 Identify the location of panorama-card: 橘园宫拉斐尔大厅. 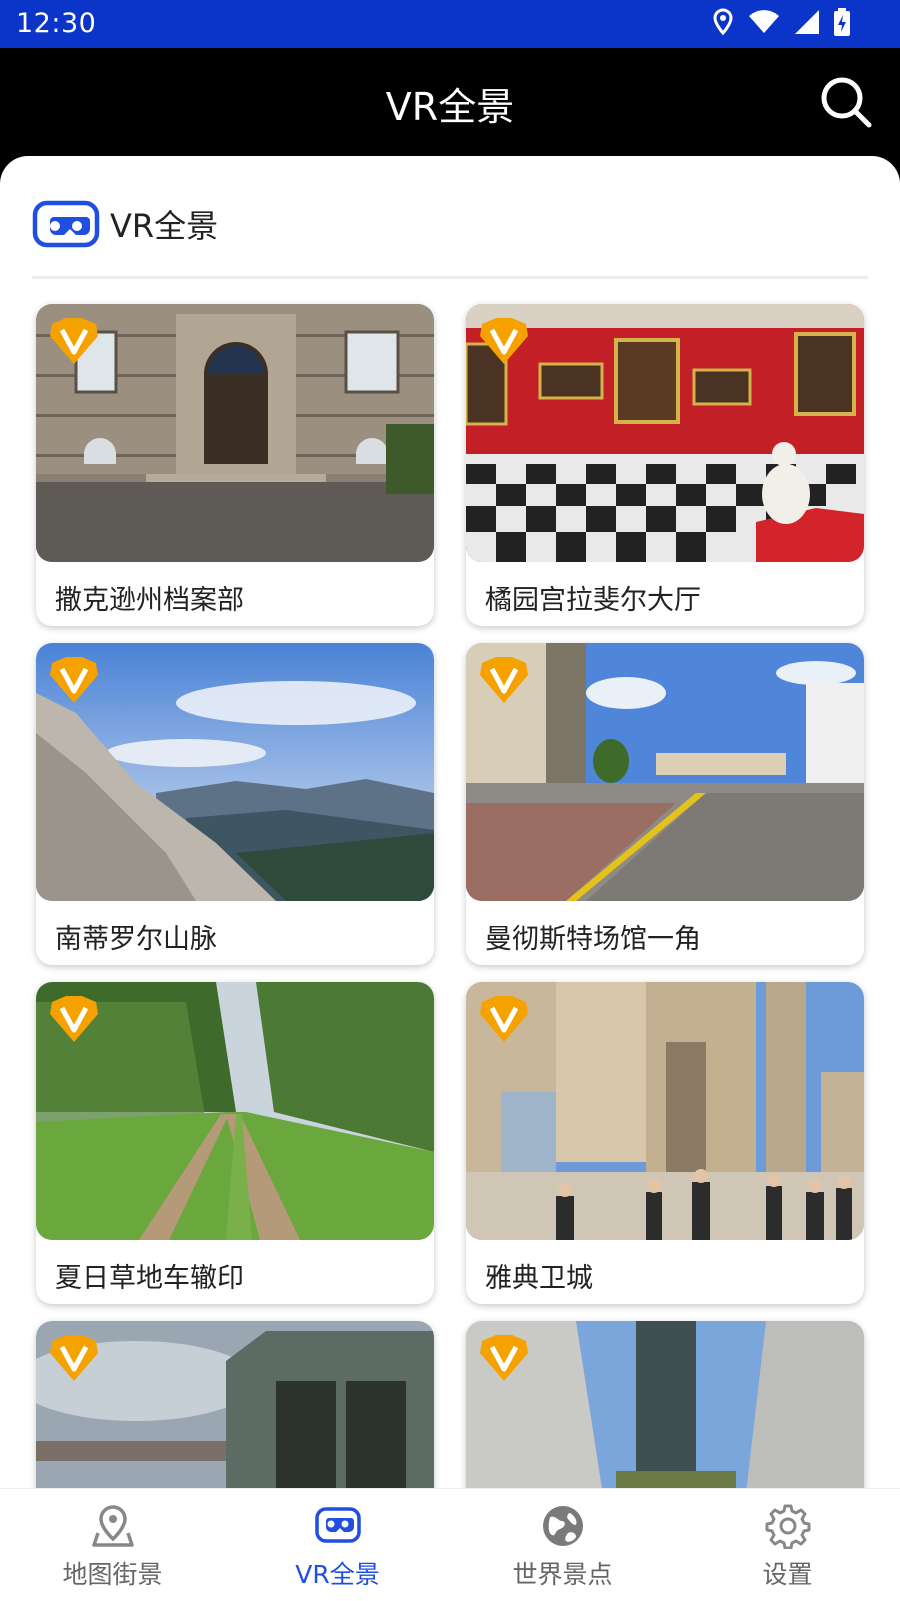
(665, 465).